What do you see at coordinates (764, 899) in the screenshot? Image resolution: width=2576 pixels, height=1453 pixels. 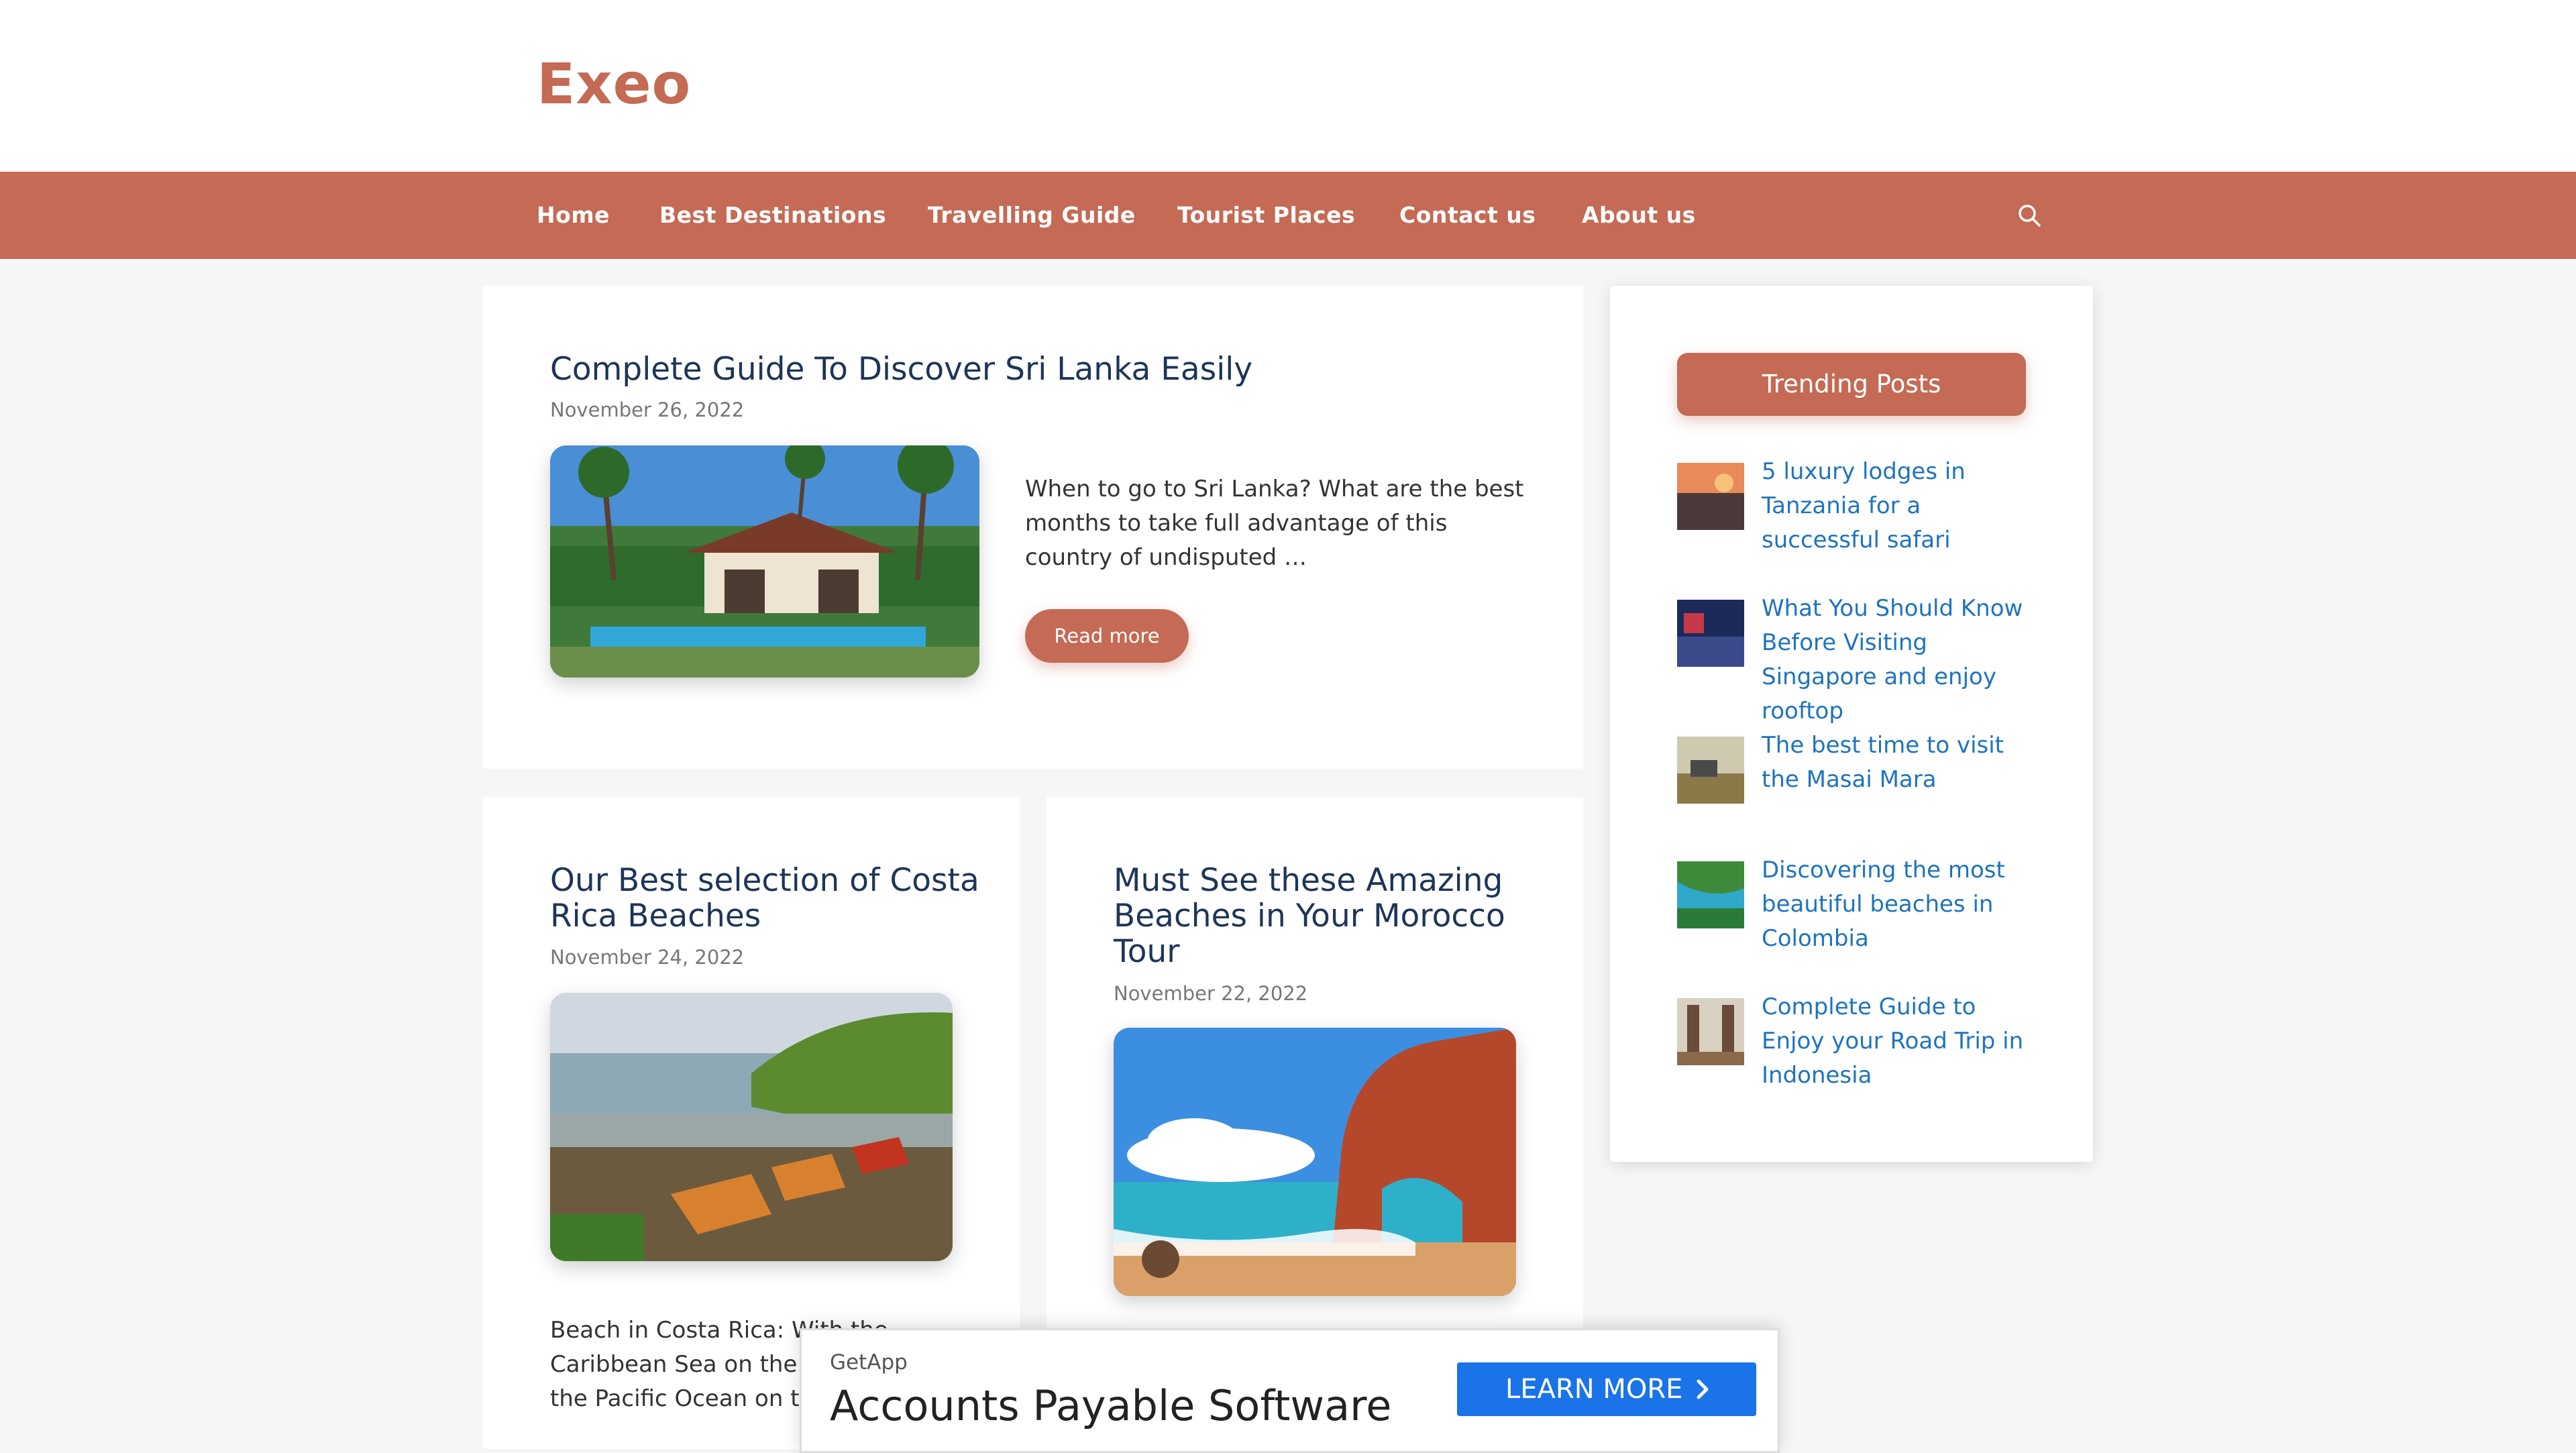 I see `post-title: Our Best selection of Costa Rica Beaches` at bounding box center [764, 899].